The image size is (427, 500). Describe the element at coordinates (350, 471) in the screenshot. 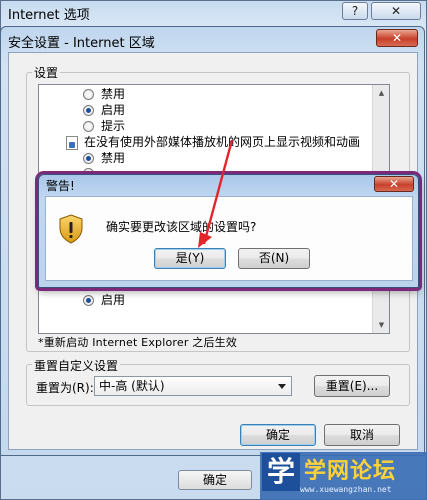

I see `watermark-site-name: 学网论坛` at that location.